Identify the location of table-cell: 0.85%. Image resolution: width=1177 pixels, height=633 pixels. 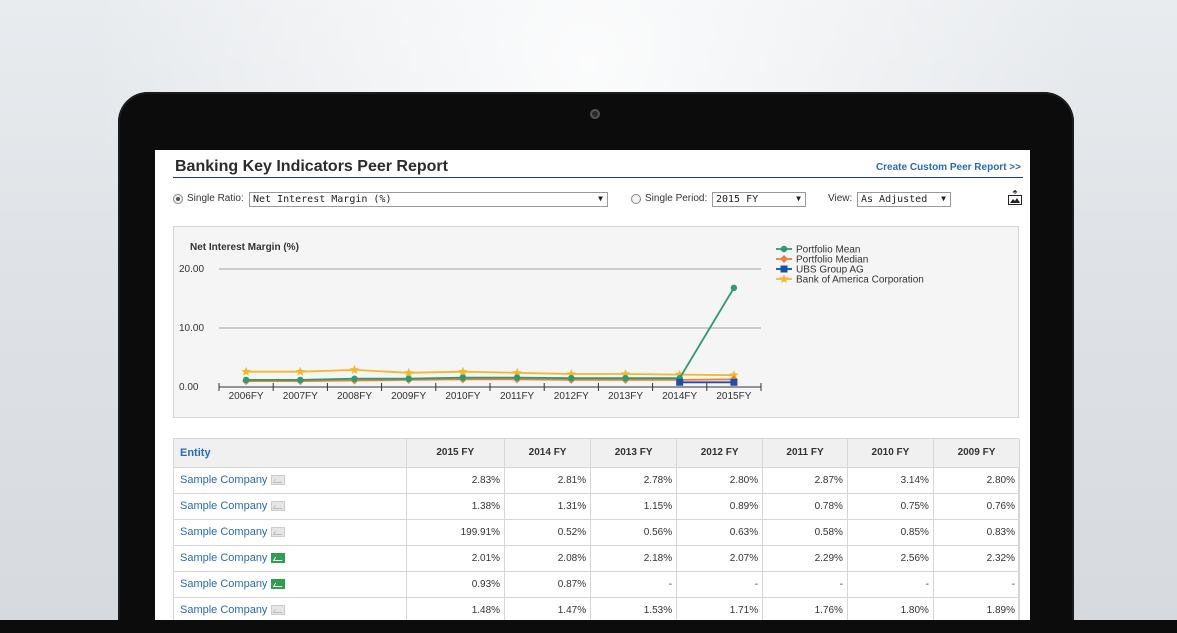
(890, 532).